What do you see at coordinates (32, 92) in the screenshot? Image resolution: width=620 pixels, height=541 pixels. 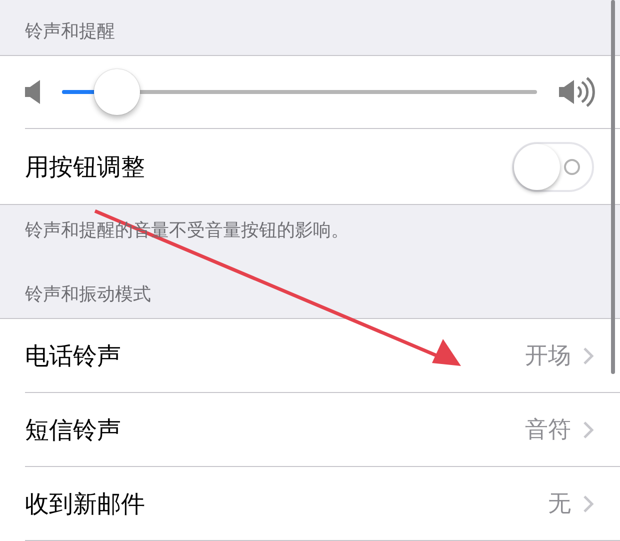 I see `speaker-low-icon` at bounding box center [32, 92].